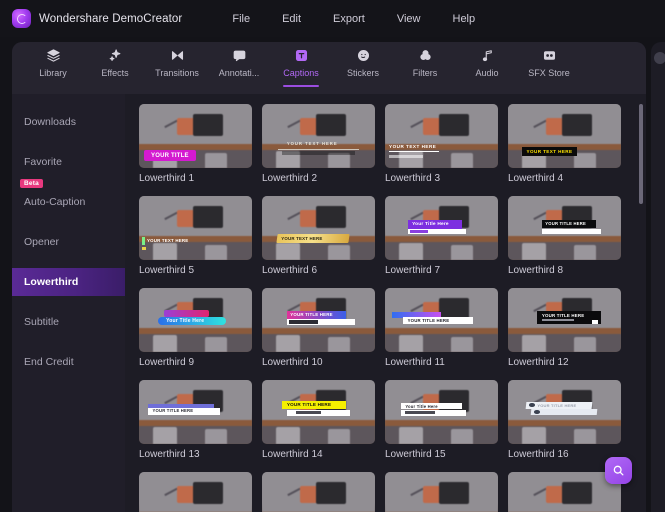  Describe the element at coordinates (290, 178) in the screenshot. I see `template-card-label: Lowerthird 2` at that location.